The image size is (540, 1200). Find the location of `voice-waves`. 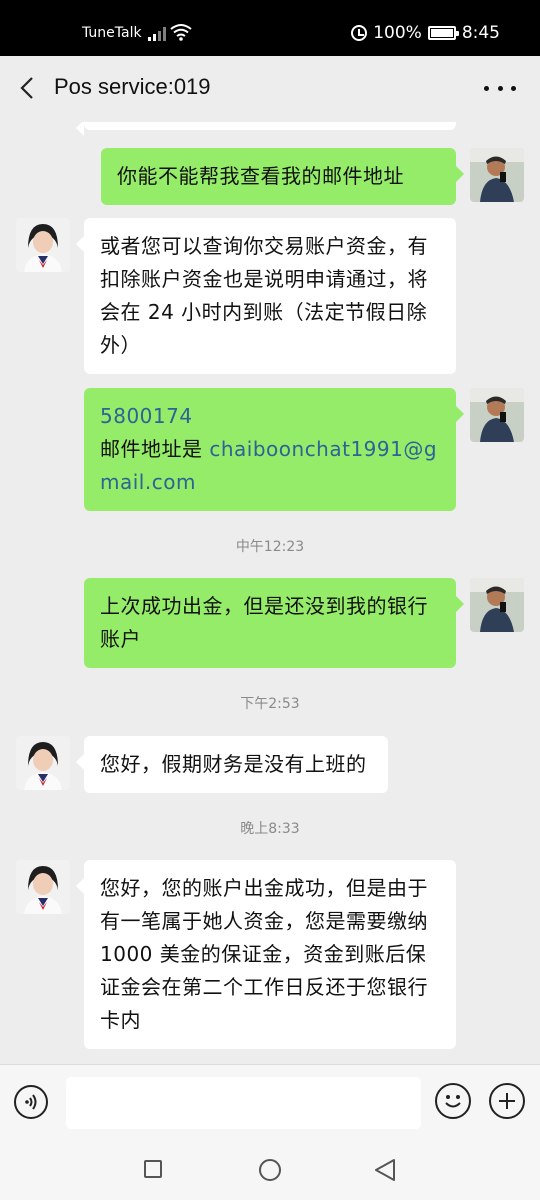

voice-waves is located at coordinates (31, 1102).